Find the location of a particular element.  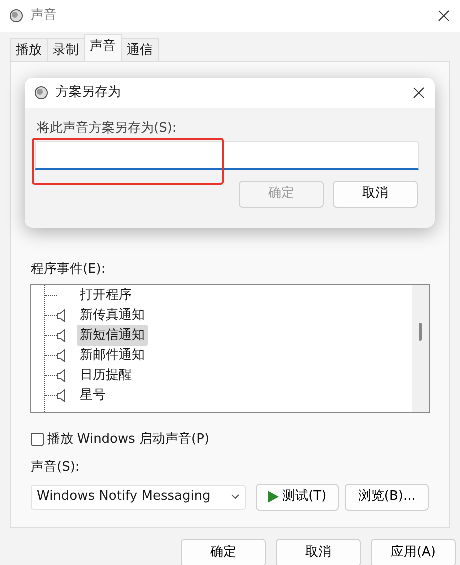

dialog-title: 方案另存为 is located at coordinates (89, 93).